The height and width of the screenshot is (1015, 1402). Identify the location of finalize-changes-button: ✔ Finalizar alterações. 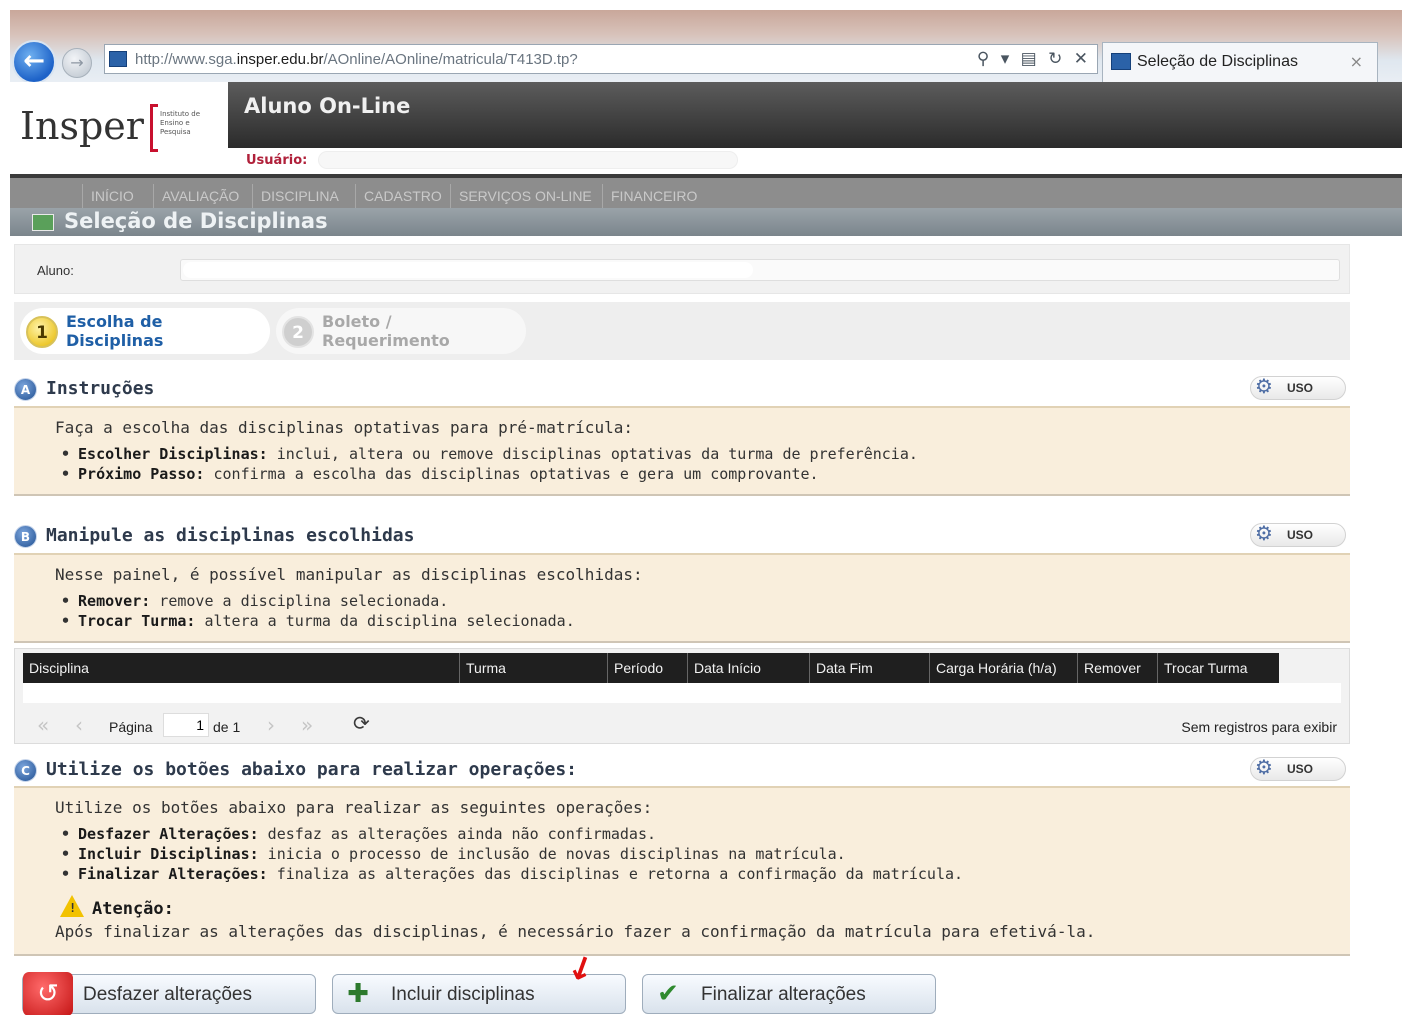
(789, 994).